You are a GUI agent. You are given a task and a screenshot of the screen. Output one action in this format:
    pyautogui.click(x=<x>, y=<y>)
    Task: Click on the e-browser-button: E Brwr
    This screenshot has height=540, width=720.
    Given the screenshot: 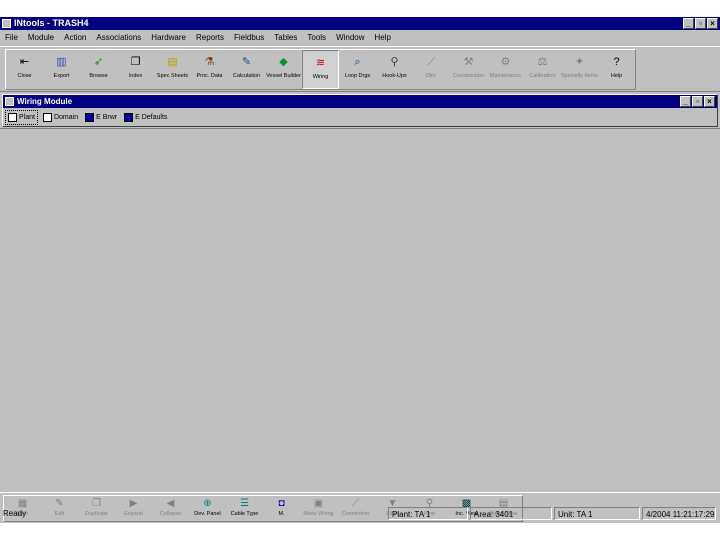 What is the action you would take?
    pyautogui.click(x=101, y=117)
    